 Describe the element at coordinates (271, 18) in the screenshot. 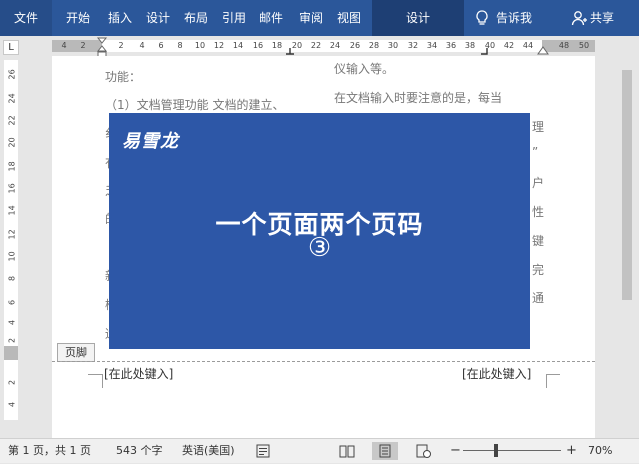

I see `tab-mailings: 邮件` at that location.